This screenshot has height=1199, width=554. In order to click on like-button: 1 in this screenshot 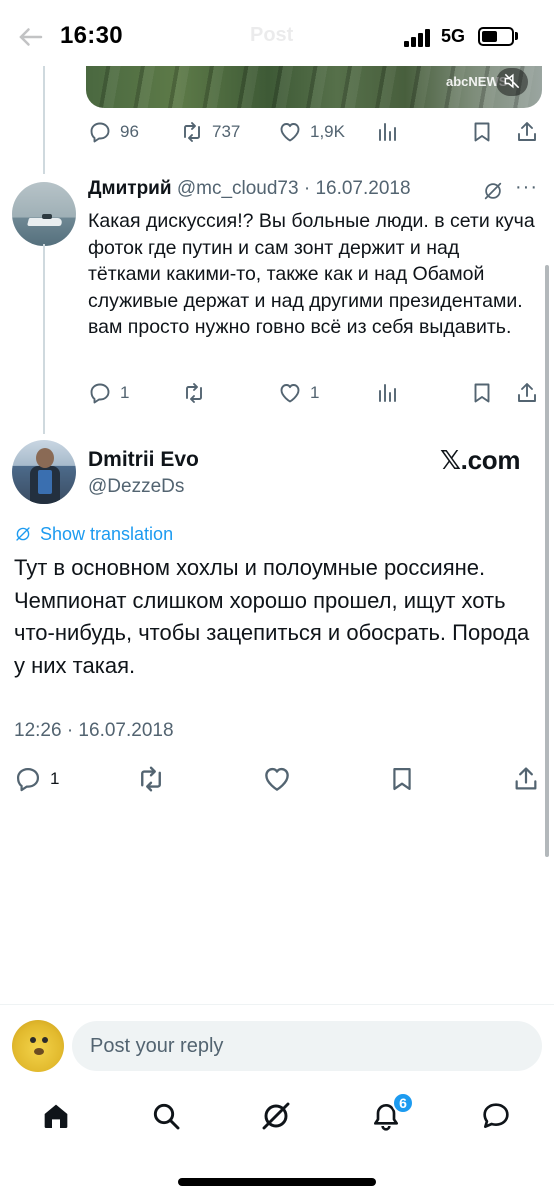, I will do `click(298, 393)`.